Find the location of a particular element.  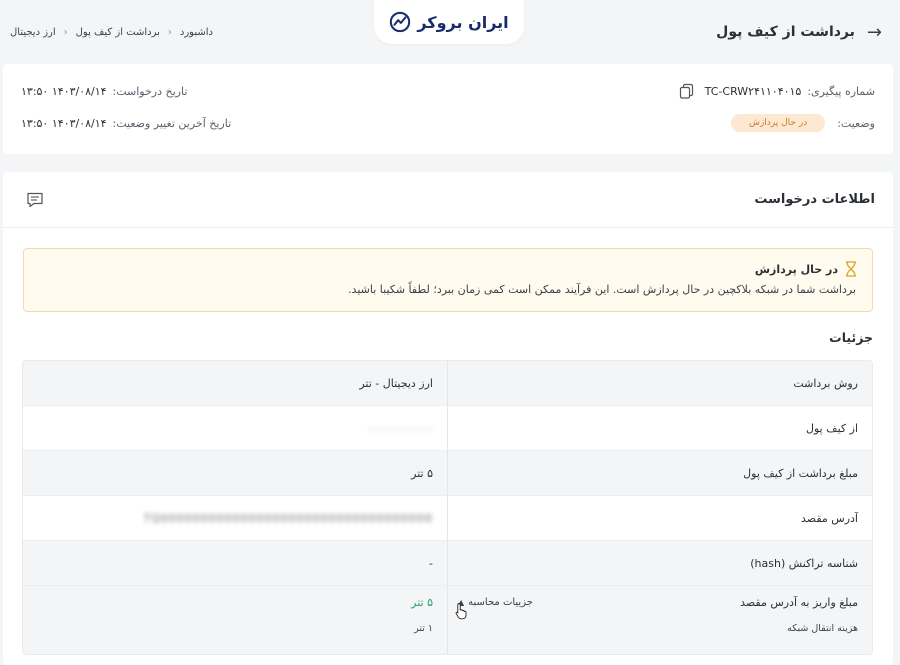

breadcrumb-crypto: ارز دیجیتال is located at coordinates (33, 32).